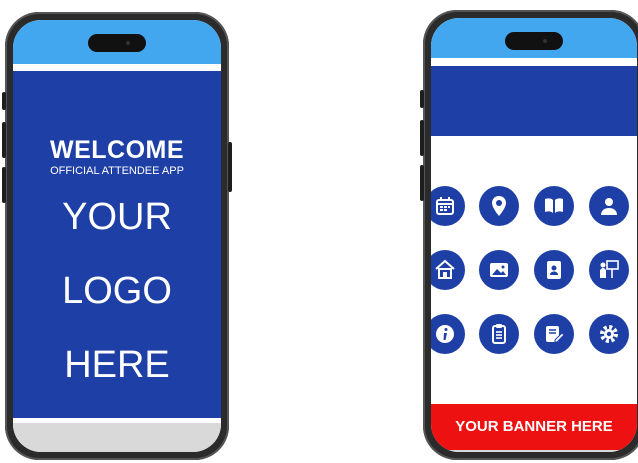 This screenshot has height=463, width=638. Describe the element at coordinates (117, 171) in the screenshot. I see `welcome-subtitle: OFFICIAL ATTENDEE APP` at that location.